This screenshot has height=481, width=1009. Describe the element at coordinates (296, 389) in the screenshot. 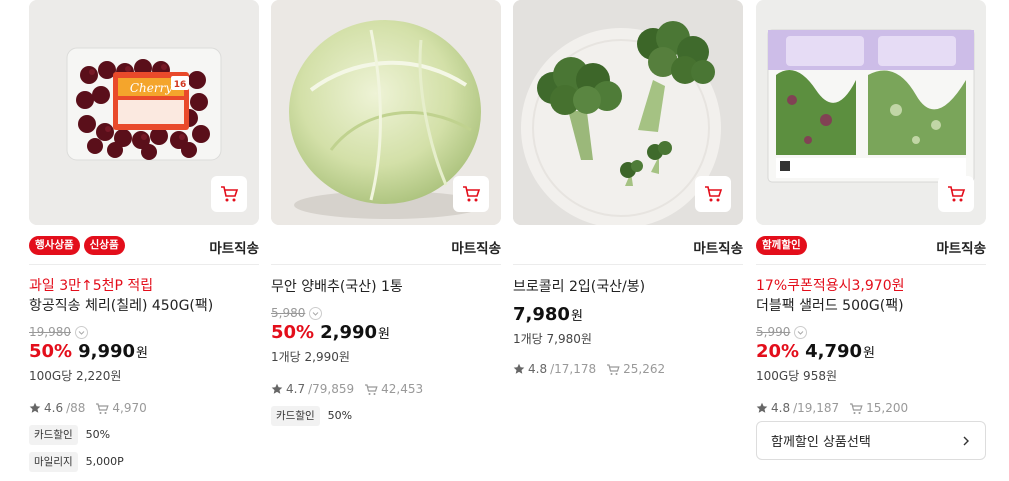

I see `rating-value: 4.7` at that location.